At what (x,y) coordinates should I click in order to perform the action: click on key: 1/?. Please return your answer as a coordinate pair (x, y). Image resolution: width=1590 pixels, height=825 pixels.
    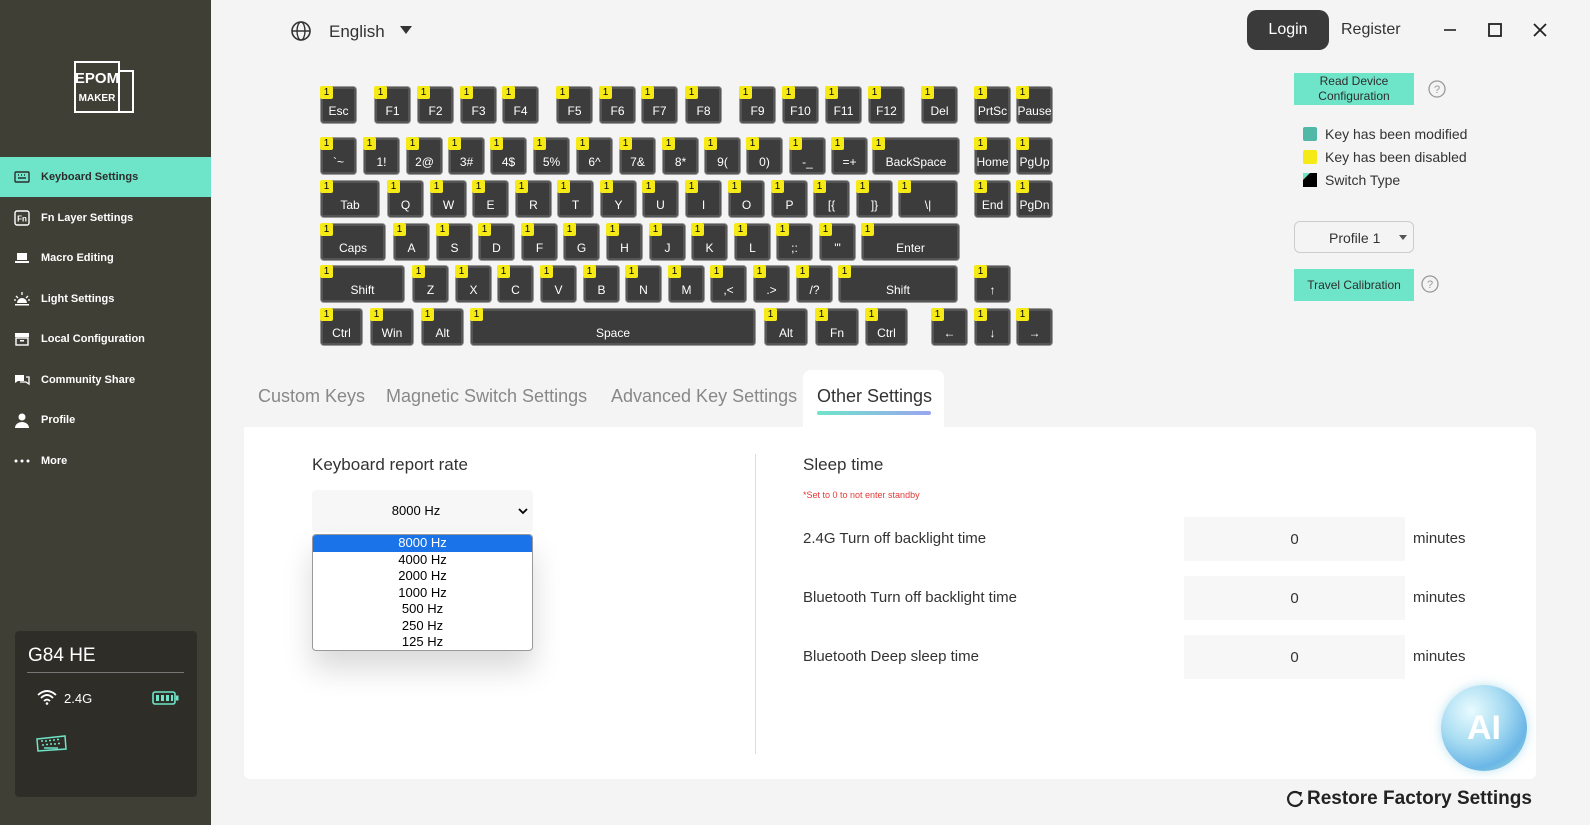
    Looking at the image, I should click on (814, 283).